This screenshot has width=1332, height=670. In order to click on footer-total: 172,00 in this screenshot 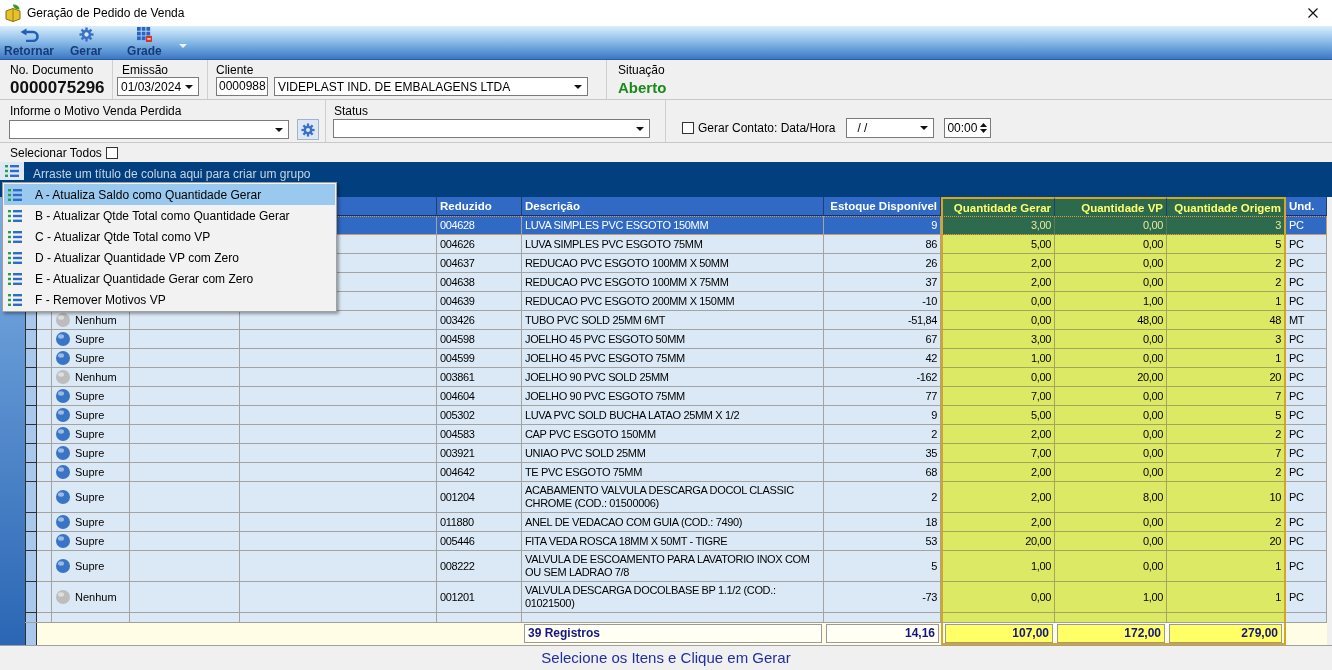, I will do `click(1111, 633)`.